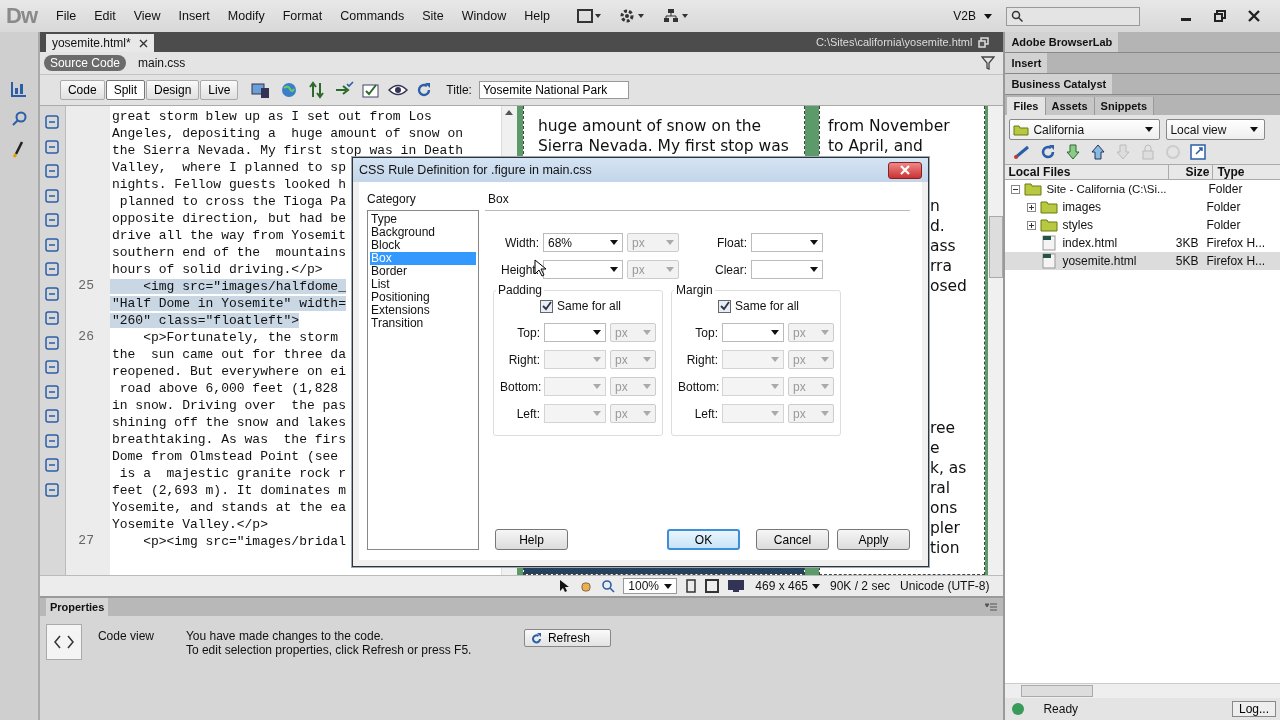 This screenshot has width=1280, height=720. I want to click on category-item: Extensions, so click(423, 310).